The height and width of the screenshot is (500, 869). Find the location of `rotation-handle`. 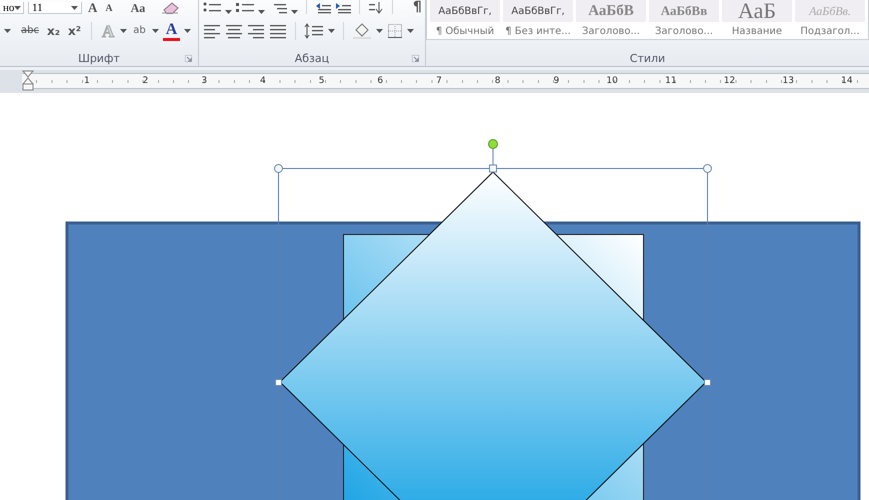

rotation-handle is located at coordinates (493, 152).